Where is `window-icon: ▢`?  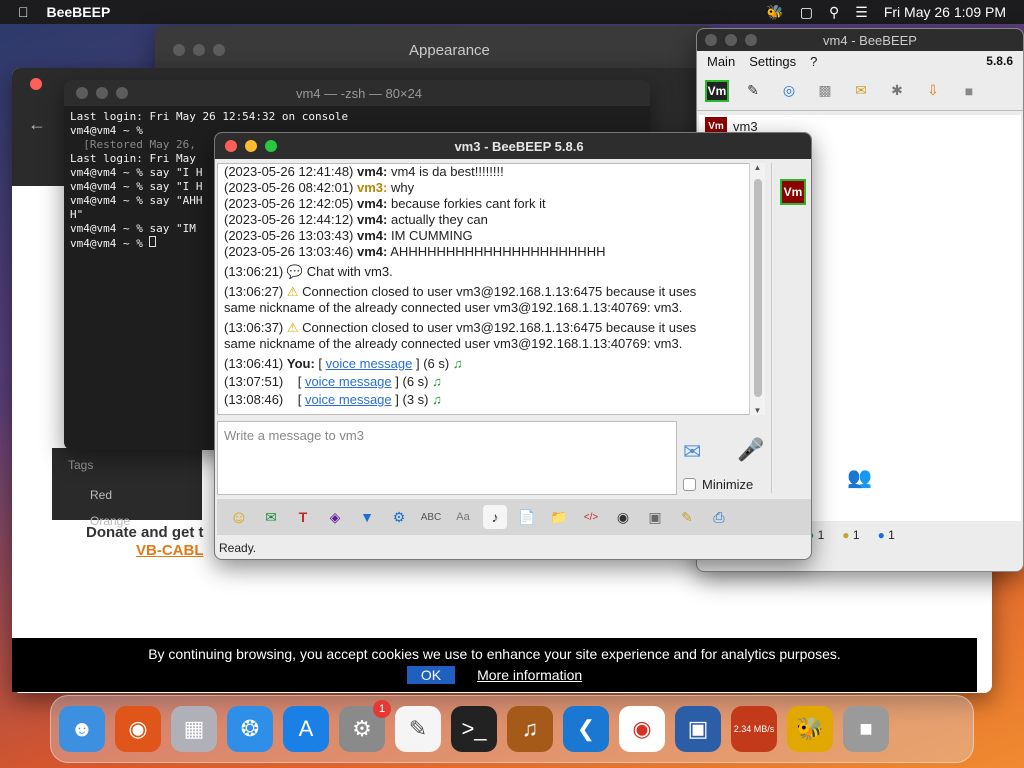 window-icon: ▢ is located at coordinates (806, 12).